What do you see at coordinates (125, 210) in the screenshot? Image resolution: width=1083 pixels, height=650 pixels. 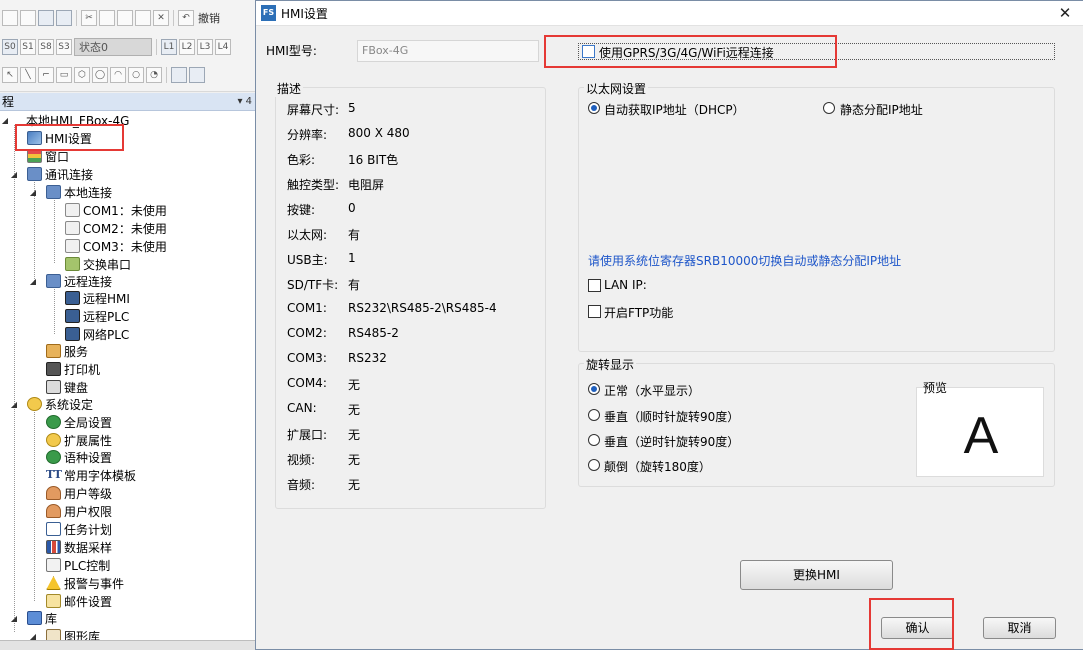 I see `tree-item-label: COM1：未使用` at bounding box center [125, 210].